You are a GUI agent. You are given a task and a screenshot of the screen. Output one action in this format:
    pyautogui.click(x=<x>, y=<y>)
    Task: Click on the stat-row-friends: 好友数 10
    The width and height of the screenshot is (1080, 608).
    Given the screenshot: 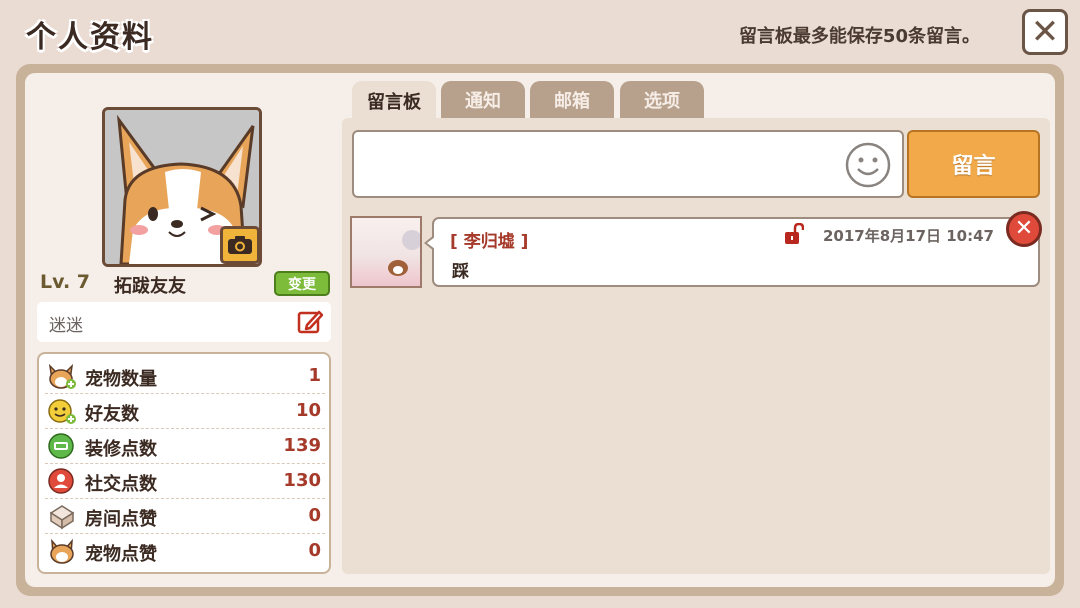 What is the action you would take?
    pyautogui.click(x=185, y=411)
    